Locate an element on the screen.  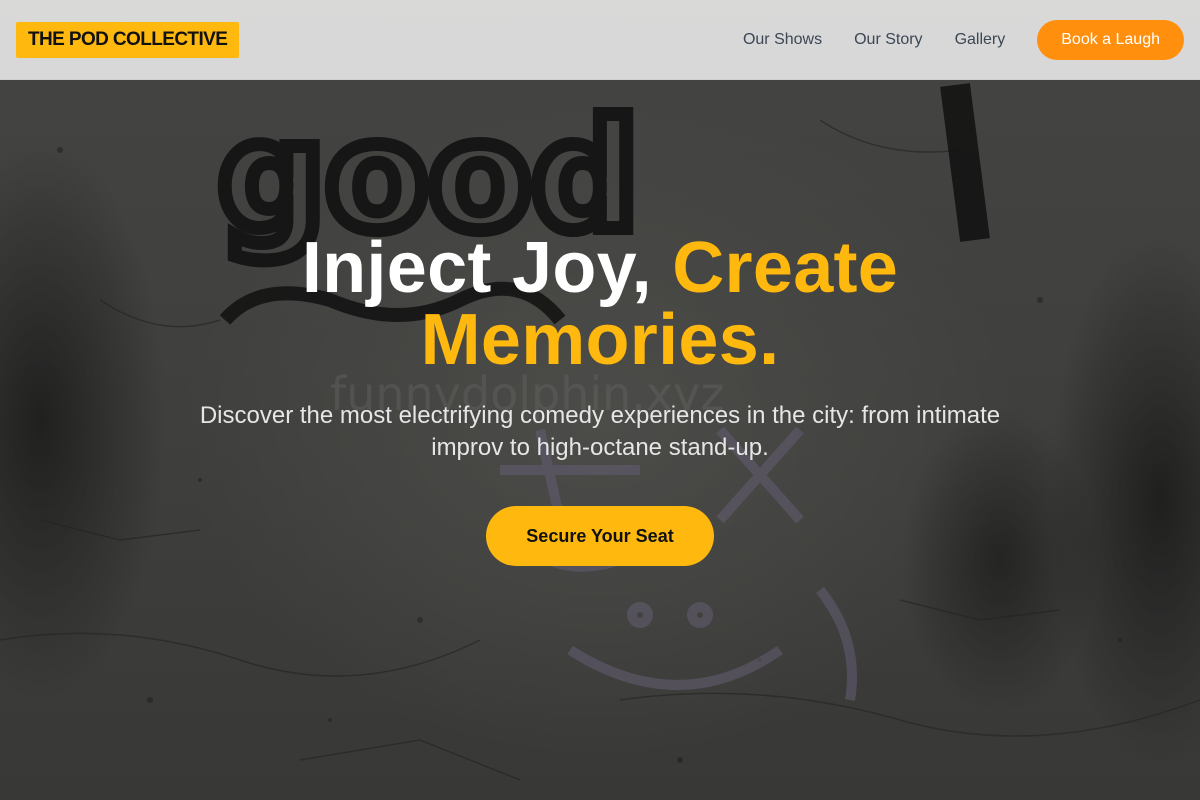
nav-link-gallery: Gallery is located at coordinates (980, 40).